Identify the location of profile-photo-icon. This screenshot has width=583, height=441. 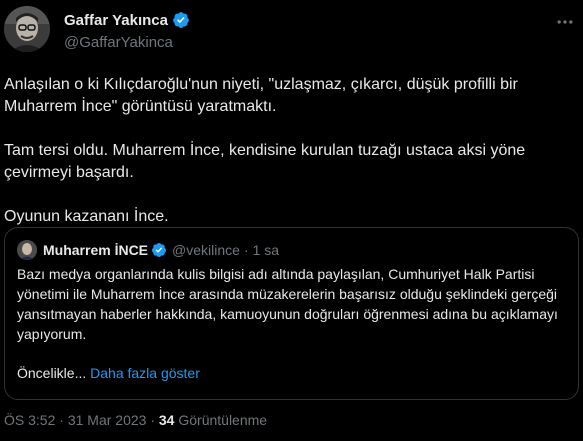
(27, 29).